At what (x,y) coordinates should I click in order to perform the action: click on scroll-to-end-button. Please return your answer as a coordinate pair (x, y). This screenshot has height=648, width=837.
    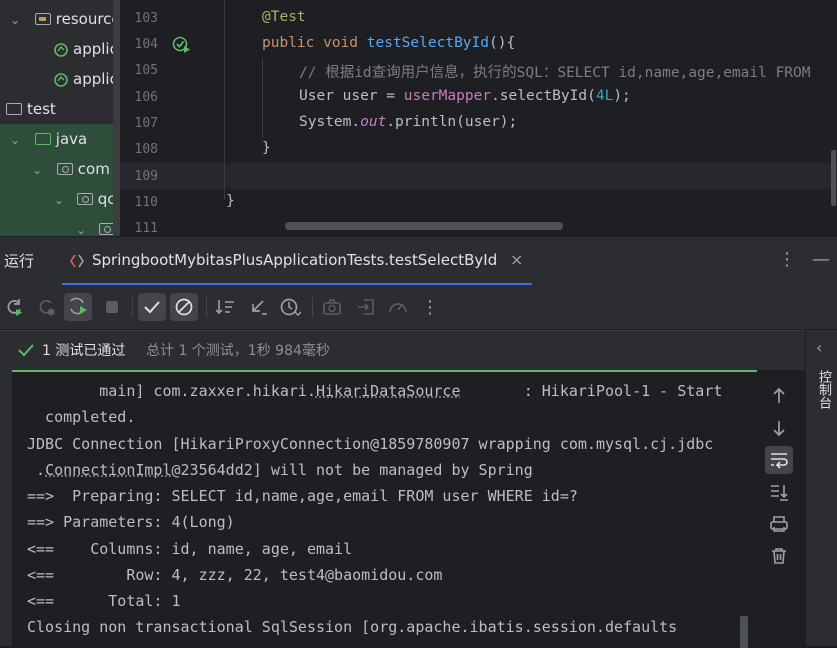
    Looking at the image, I should click on (779, 492).